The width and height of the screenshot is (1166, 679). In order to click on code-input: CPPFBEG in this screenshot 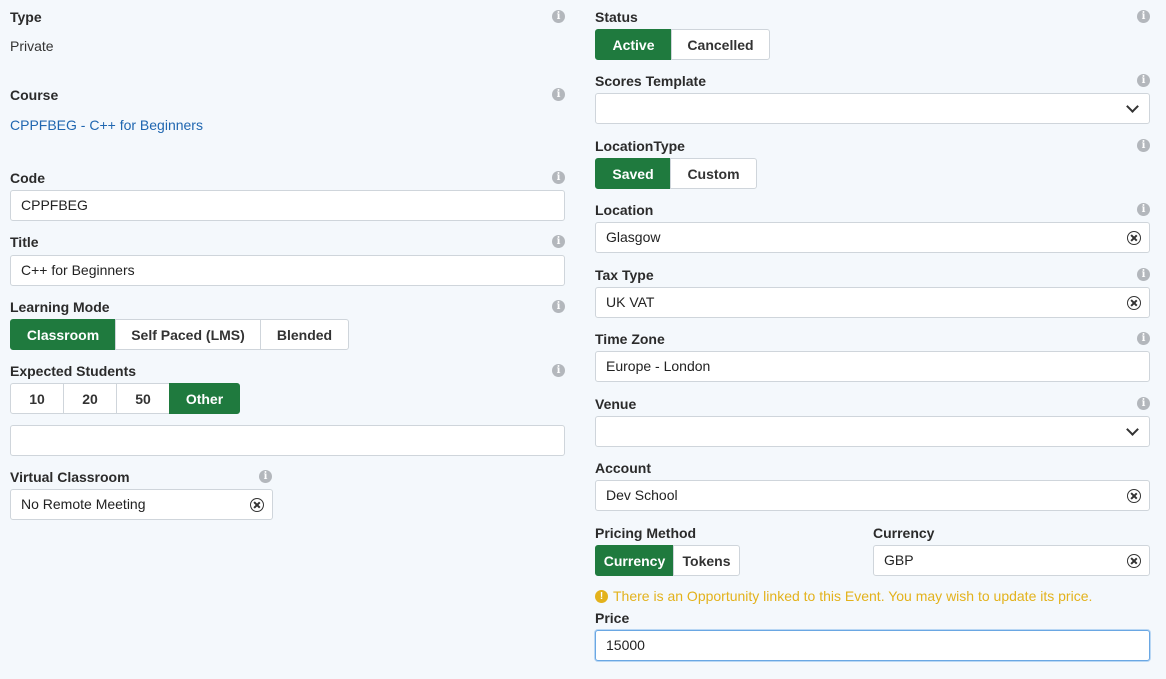, I will do `click(287, 205)`.